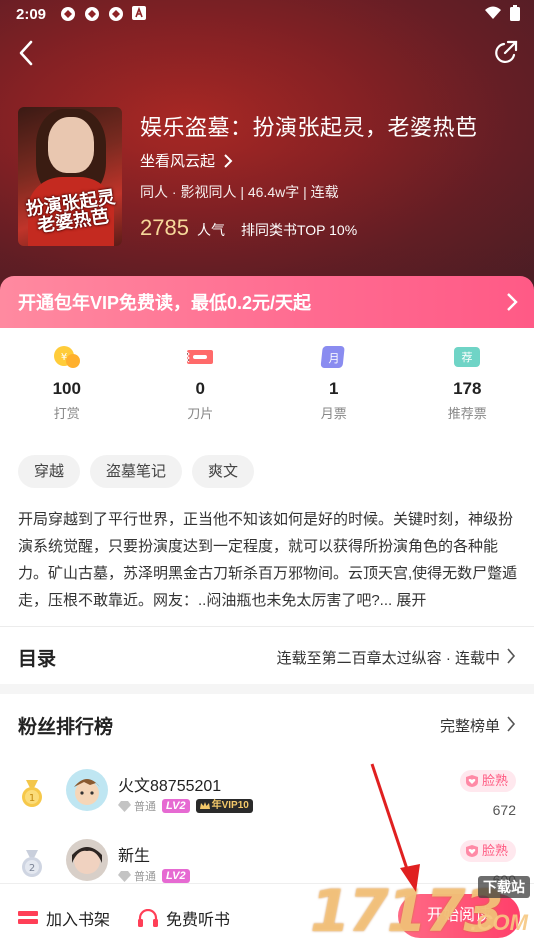 The height and width of the screenshot is (950, 534). Describe the element at coordinates (70, 176) in the screenshot. I see `book-cover: 扮演张起灵老婆热芭` at that location.